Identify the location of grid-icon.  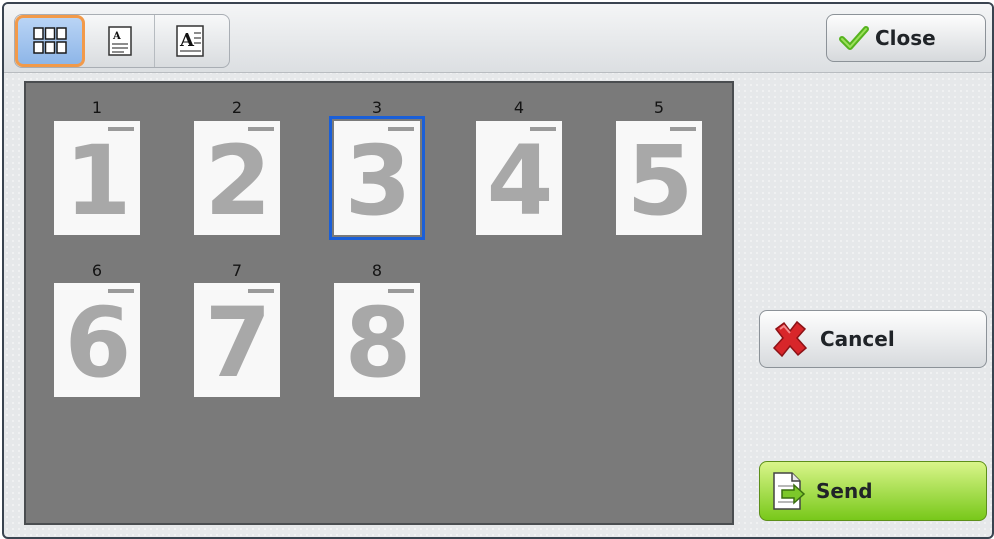
(50, 40).